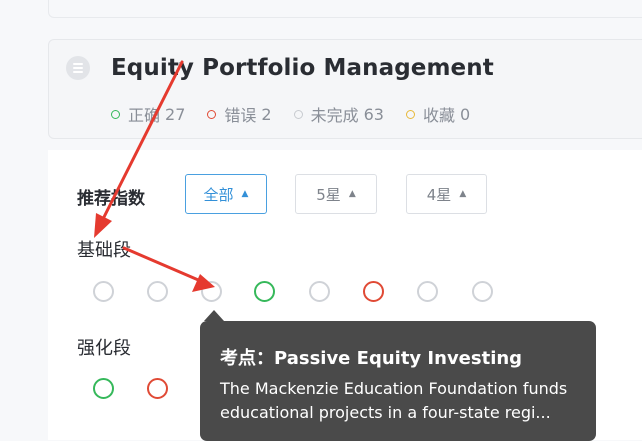  I want to click on annotation-arrows-overlay, so click(154, 176).